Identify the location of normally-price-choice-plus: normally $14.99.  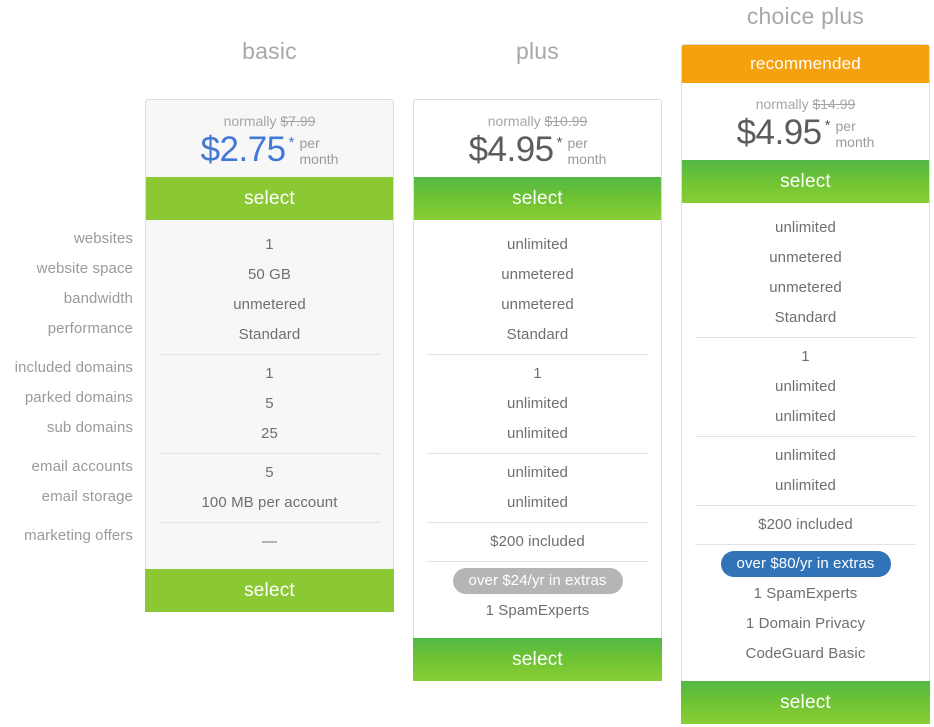
(805, 104).